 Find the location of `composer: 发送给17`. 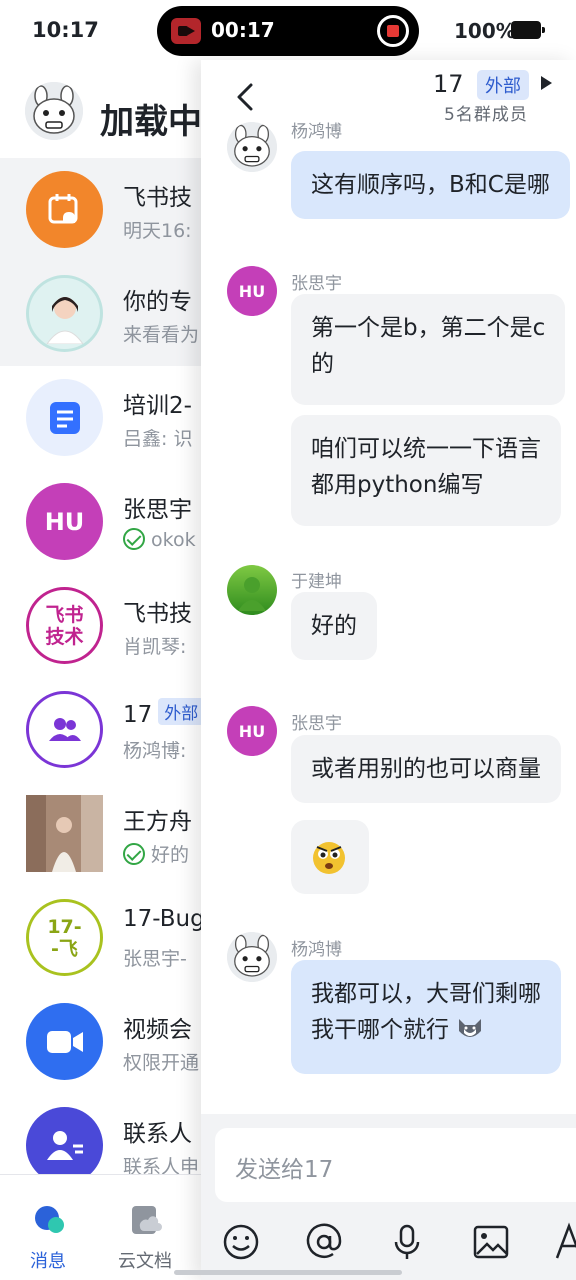

composer: 发送给17 is located at coordinates (388, 1197).